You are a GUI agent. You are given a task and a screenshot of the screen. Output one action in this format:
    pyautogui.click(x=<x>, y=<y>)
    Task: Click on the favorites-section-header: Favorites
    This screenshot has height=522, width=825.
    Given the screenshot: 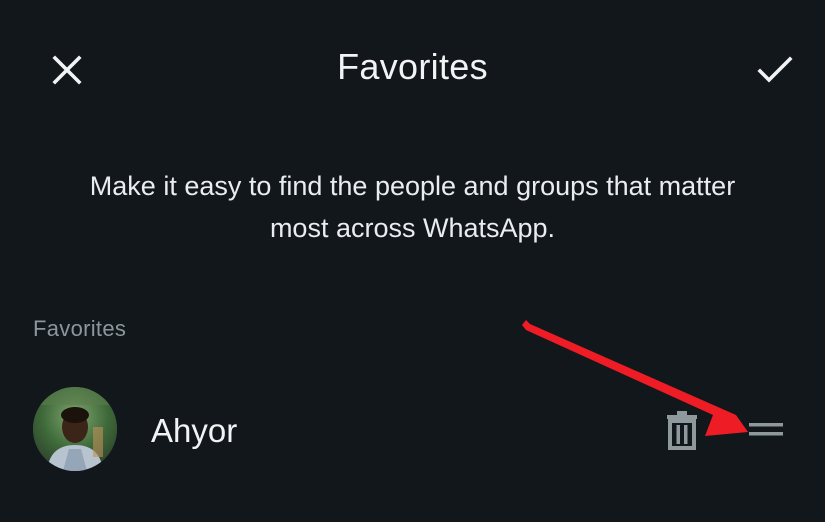 What is the action you would take?
    pyautogui.click(x=80, y=328)
    